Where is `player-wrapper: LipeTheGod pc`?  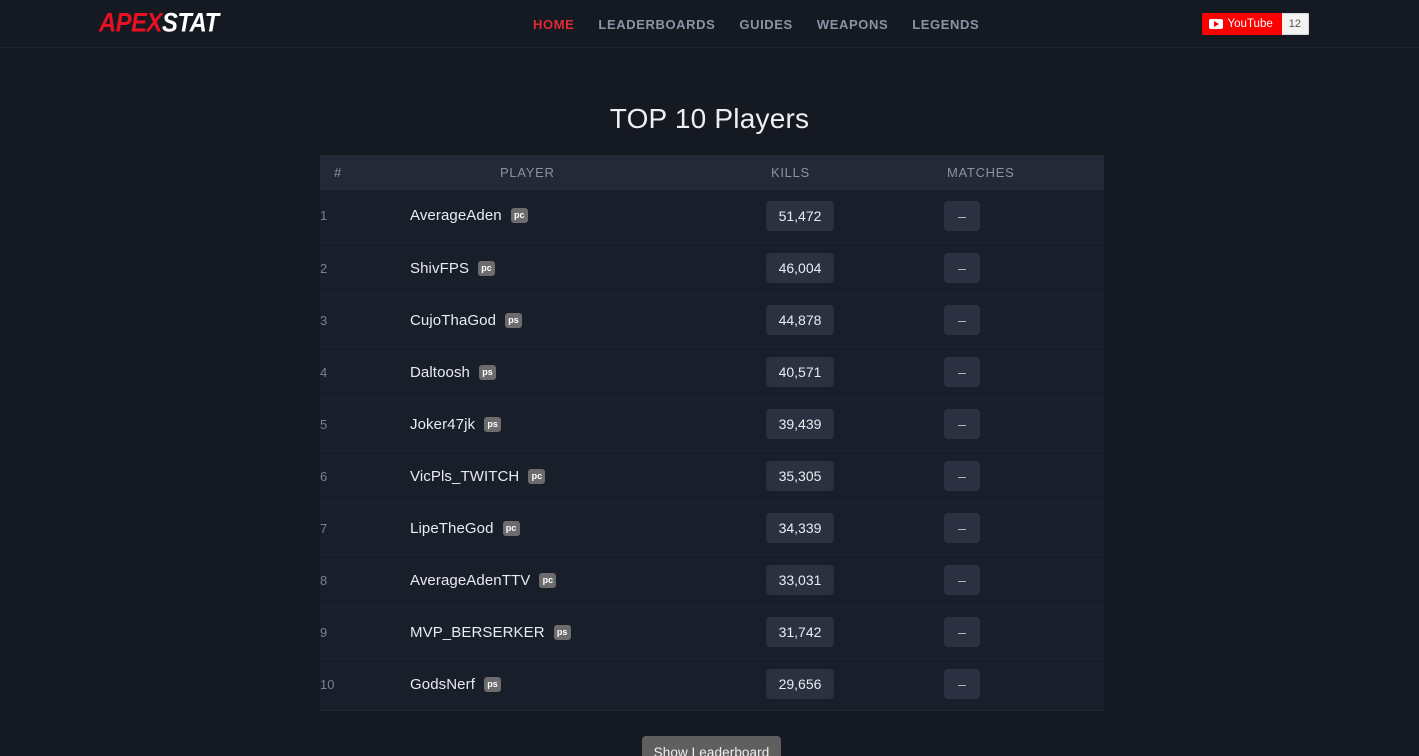 player-wrapper: LipeTheGod pc is located at coordinates (588, 528).